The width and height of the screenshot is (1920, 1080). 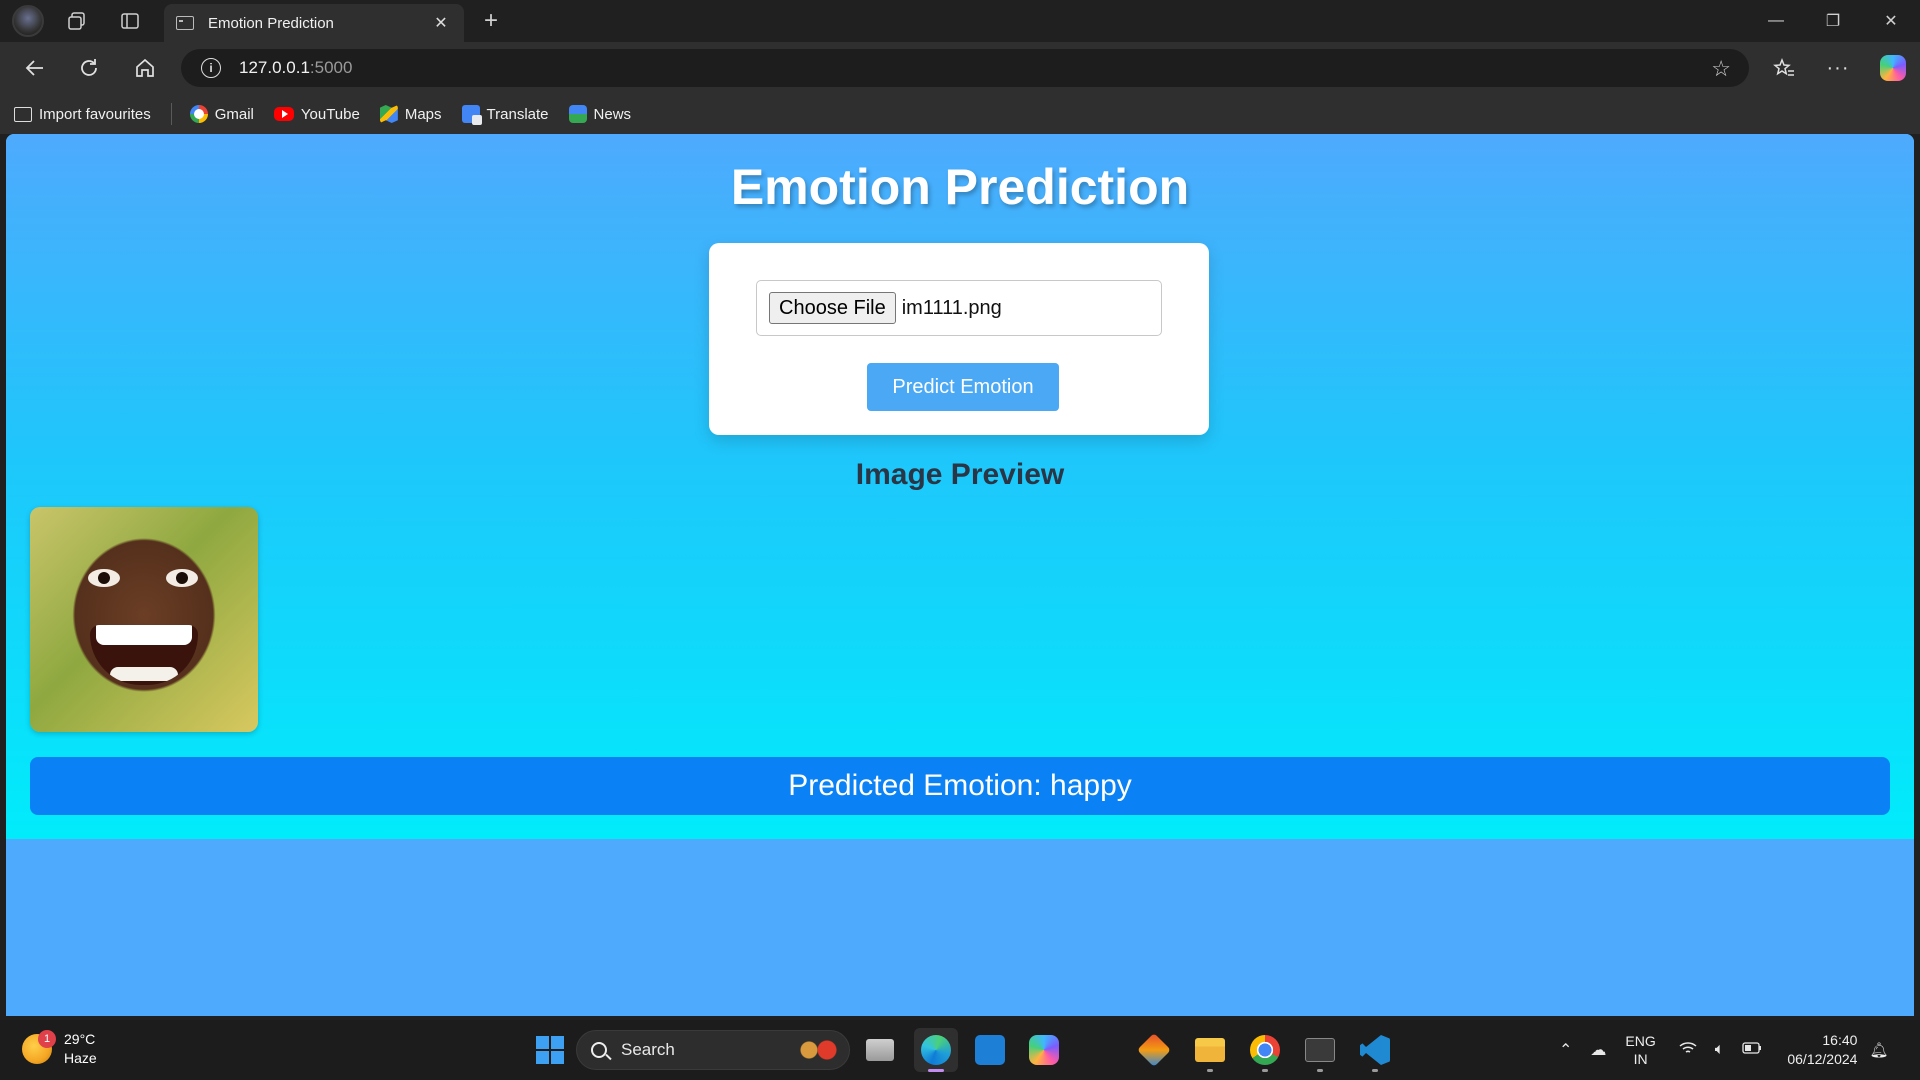 I want to click on clock-time: 16:40, so click(x=1840, y=1040).